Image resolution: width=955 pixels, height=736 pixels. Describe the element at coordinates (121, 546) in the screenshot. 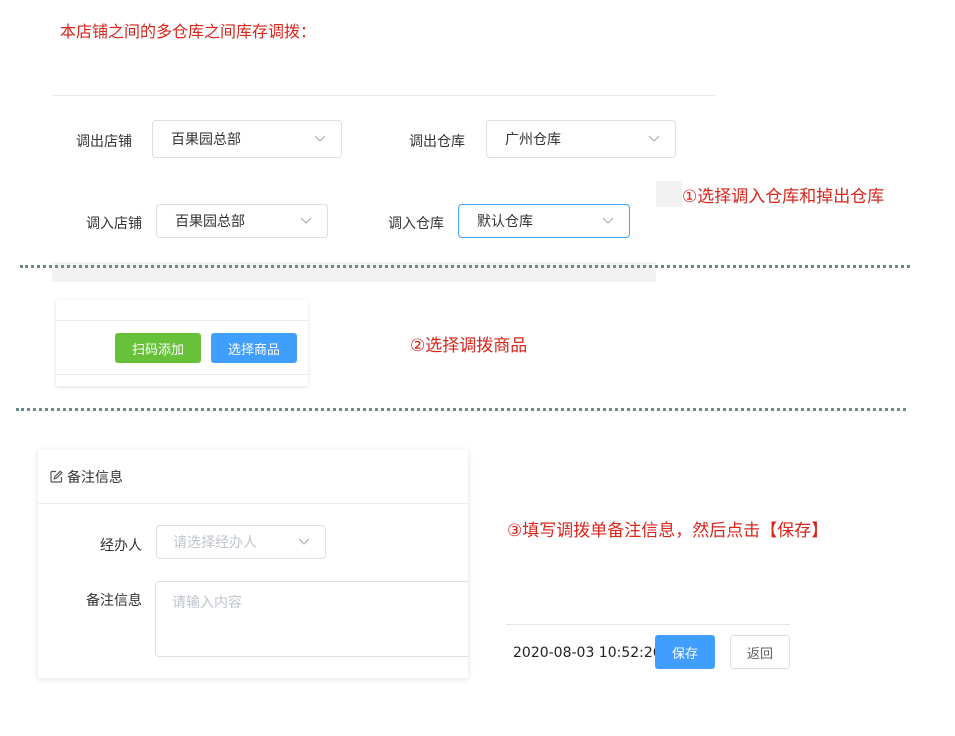

I see `handler-label: 经办人` at that location.